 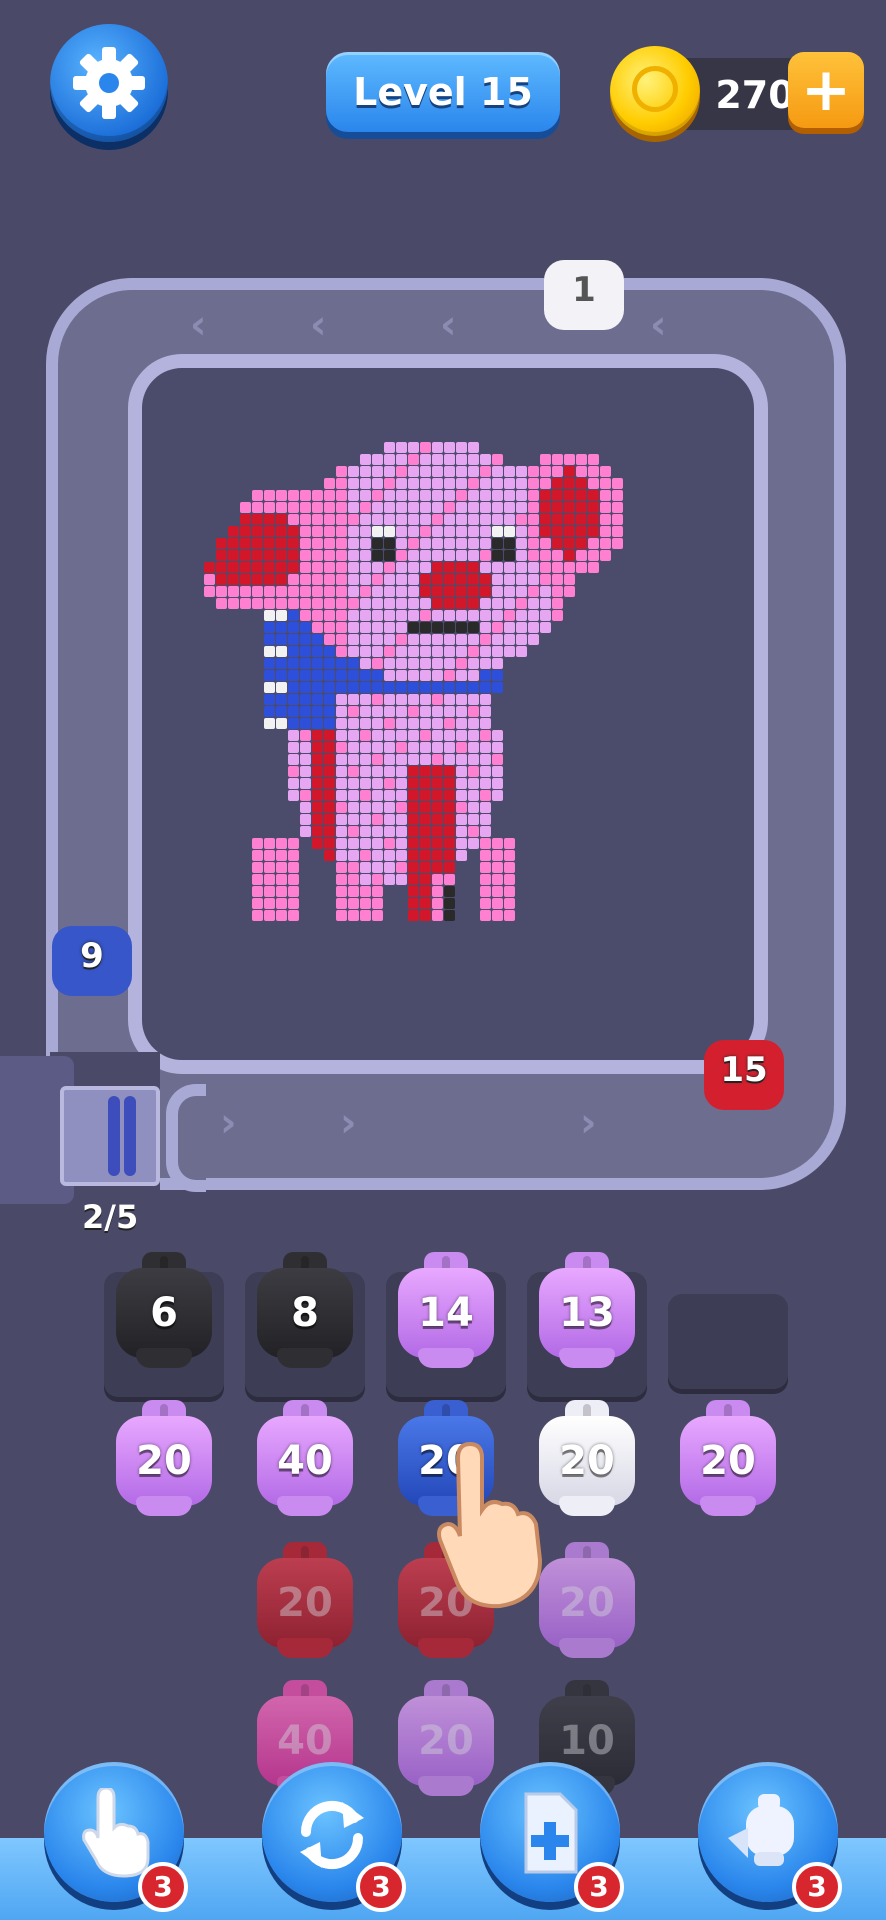 What do you see at coordinates (92, 960) in the screenshot?
I see `conveyor-piece-left: 9` at bounding box center [92, 960].